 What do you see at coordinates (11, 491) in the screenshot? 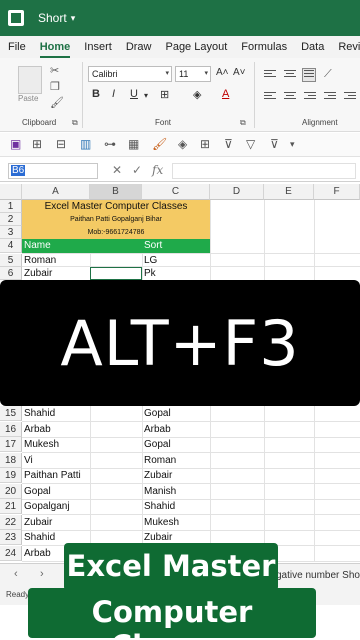
I see `row-header-20: 20` at bounding box center [11, 491].